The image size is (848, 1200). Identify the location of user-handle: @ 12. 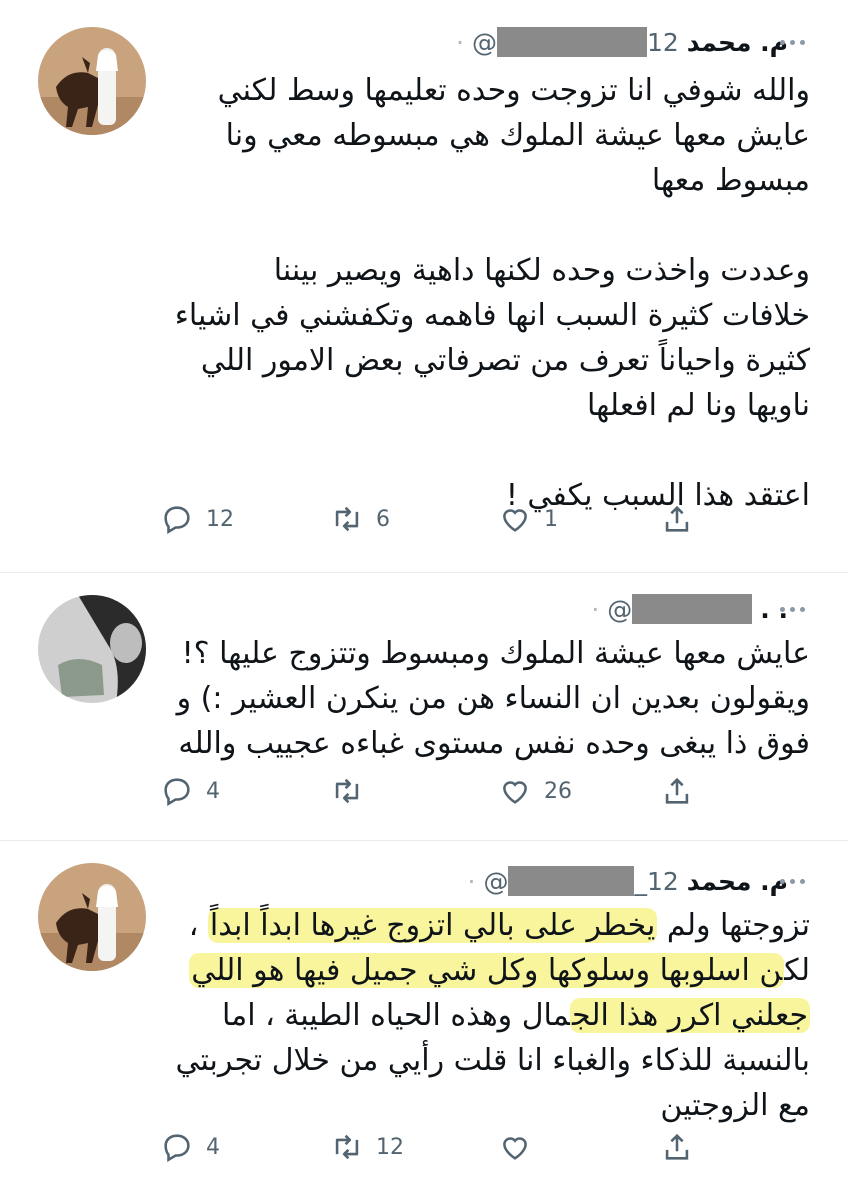
(575, 42).